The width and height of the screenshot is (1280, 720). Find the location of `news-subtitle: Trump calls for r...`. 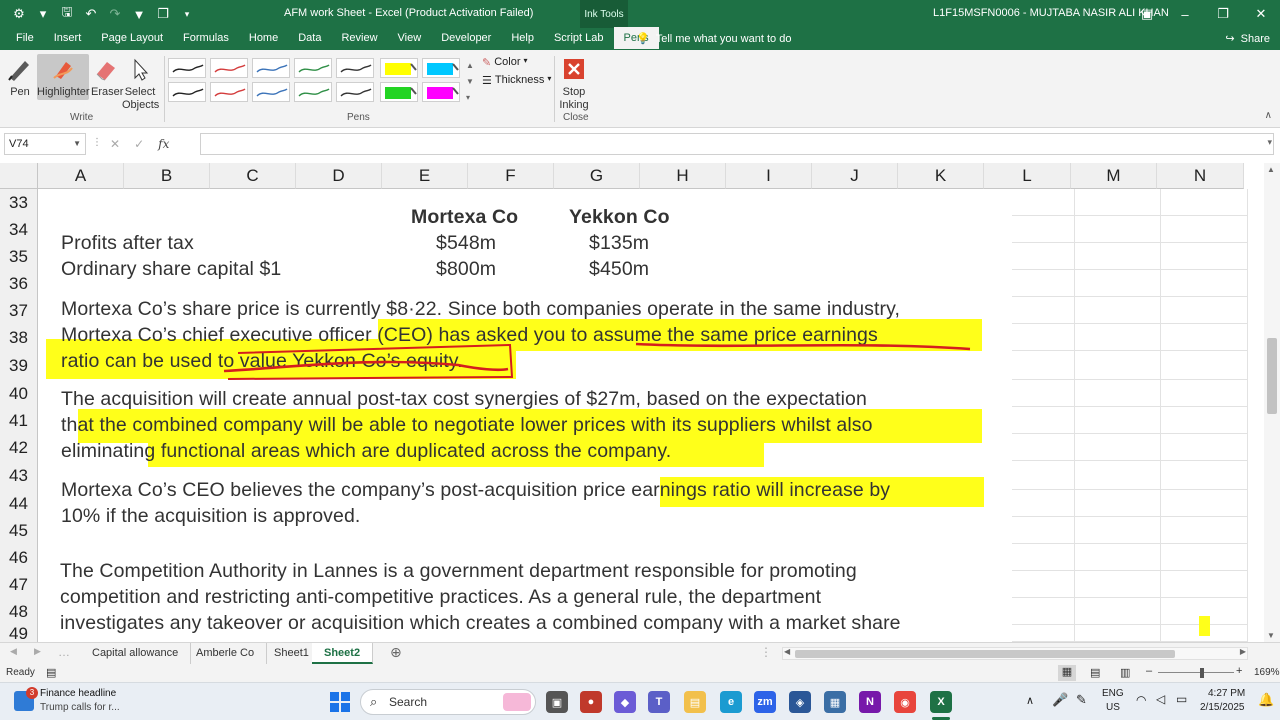

news-subtitle: Trump calls for r... is located at coordinates (80, 707).